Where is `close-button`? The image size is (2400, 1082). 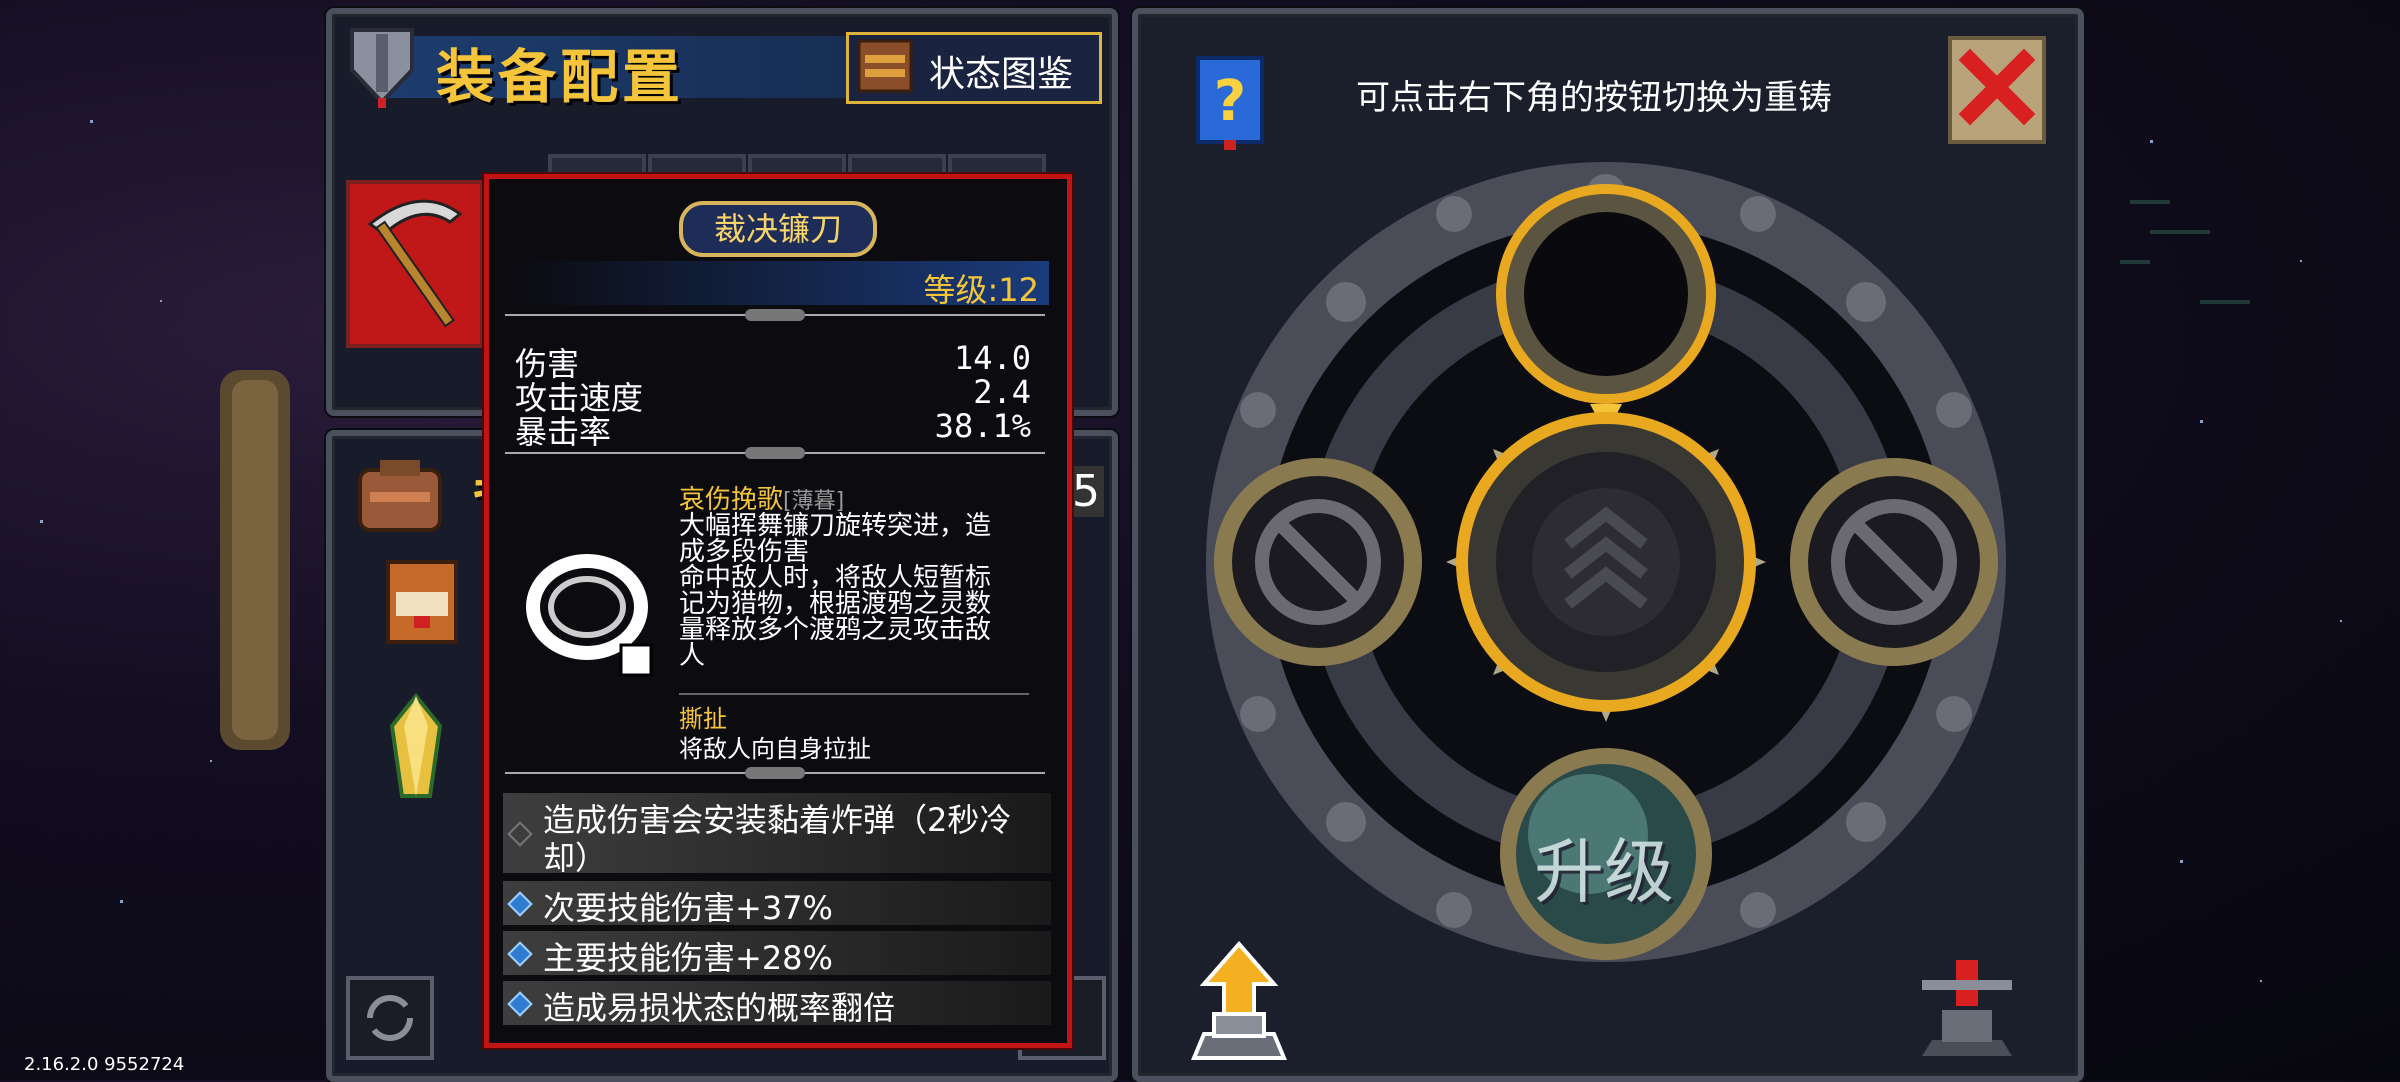
close-button is located at coordinates (1997, 90).